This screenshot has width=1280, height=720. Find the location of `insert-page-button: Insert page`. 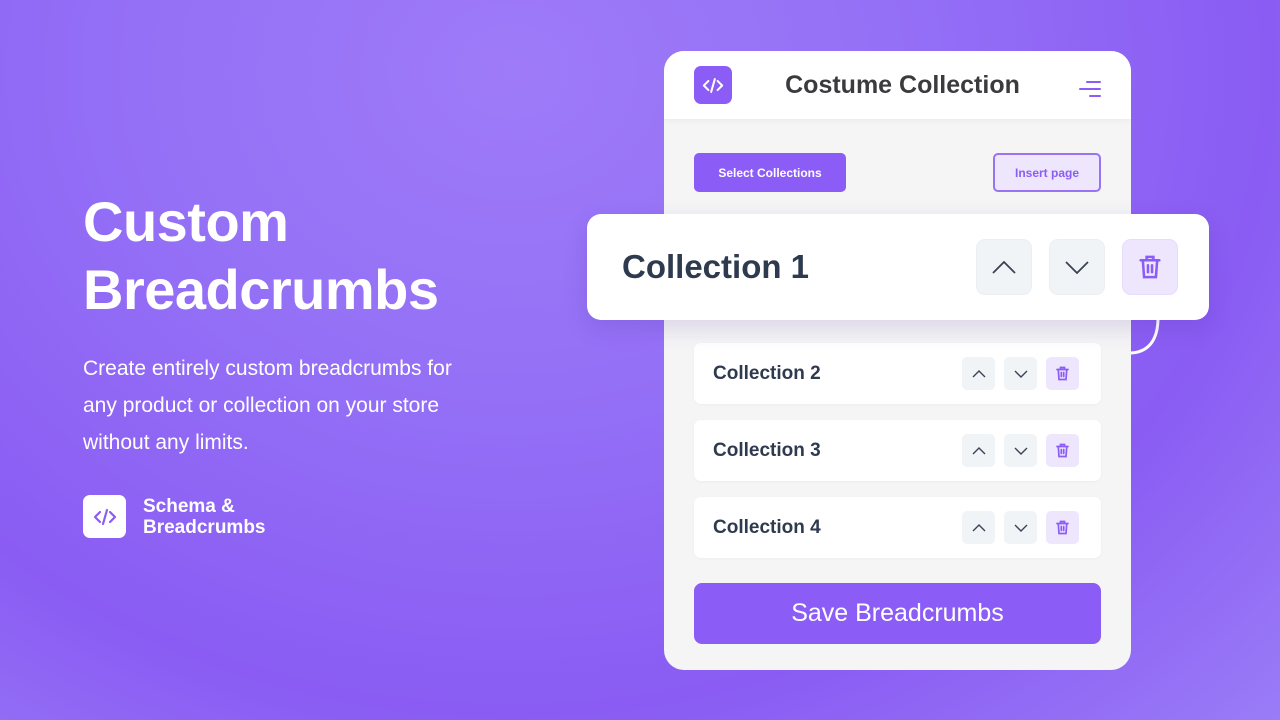

insert-page-button: Insert page is located at coordinates (1047, 172).